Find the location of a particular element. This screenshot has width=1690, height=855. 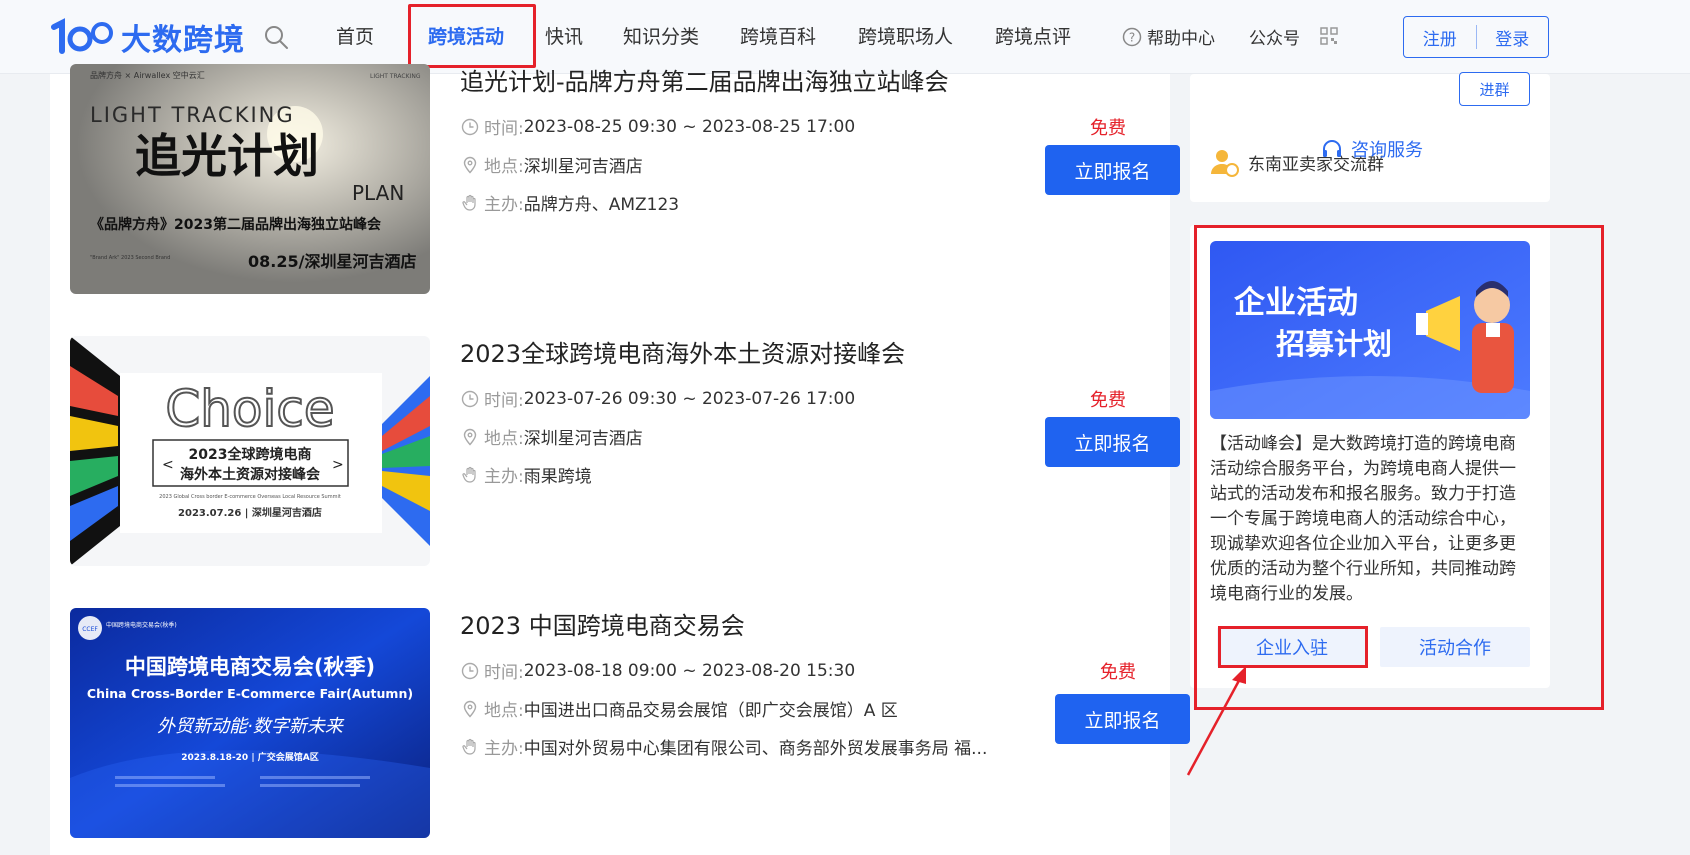

thumb-chevron-right-icon: > is located at coordinates (338, 465).